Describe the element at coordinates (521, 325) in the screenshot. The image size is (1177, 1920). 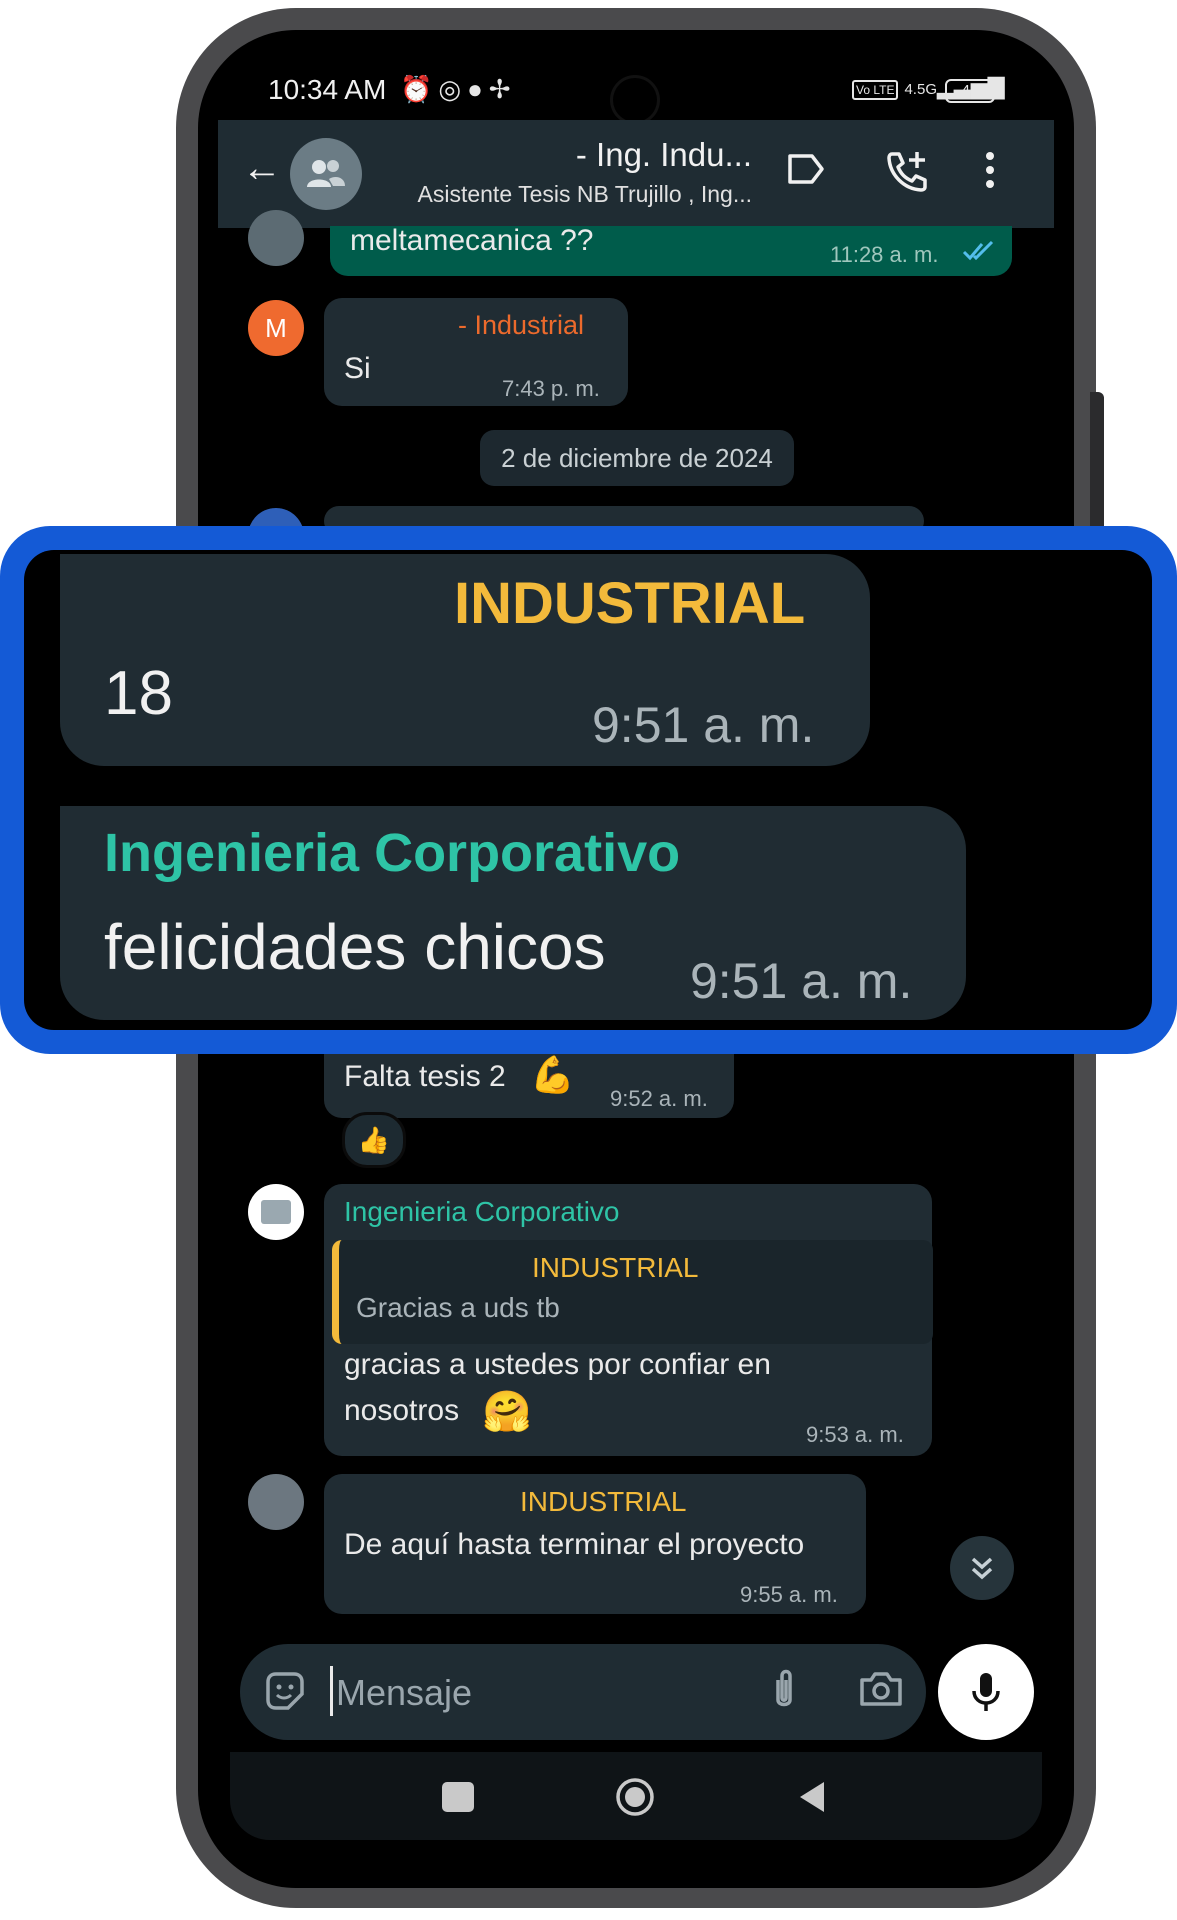
I see `sender-name: - Industrial` at that location.